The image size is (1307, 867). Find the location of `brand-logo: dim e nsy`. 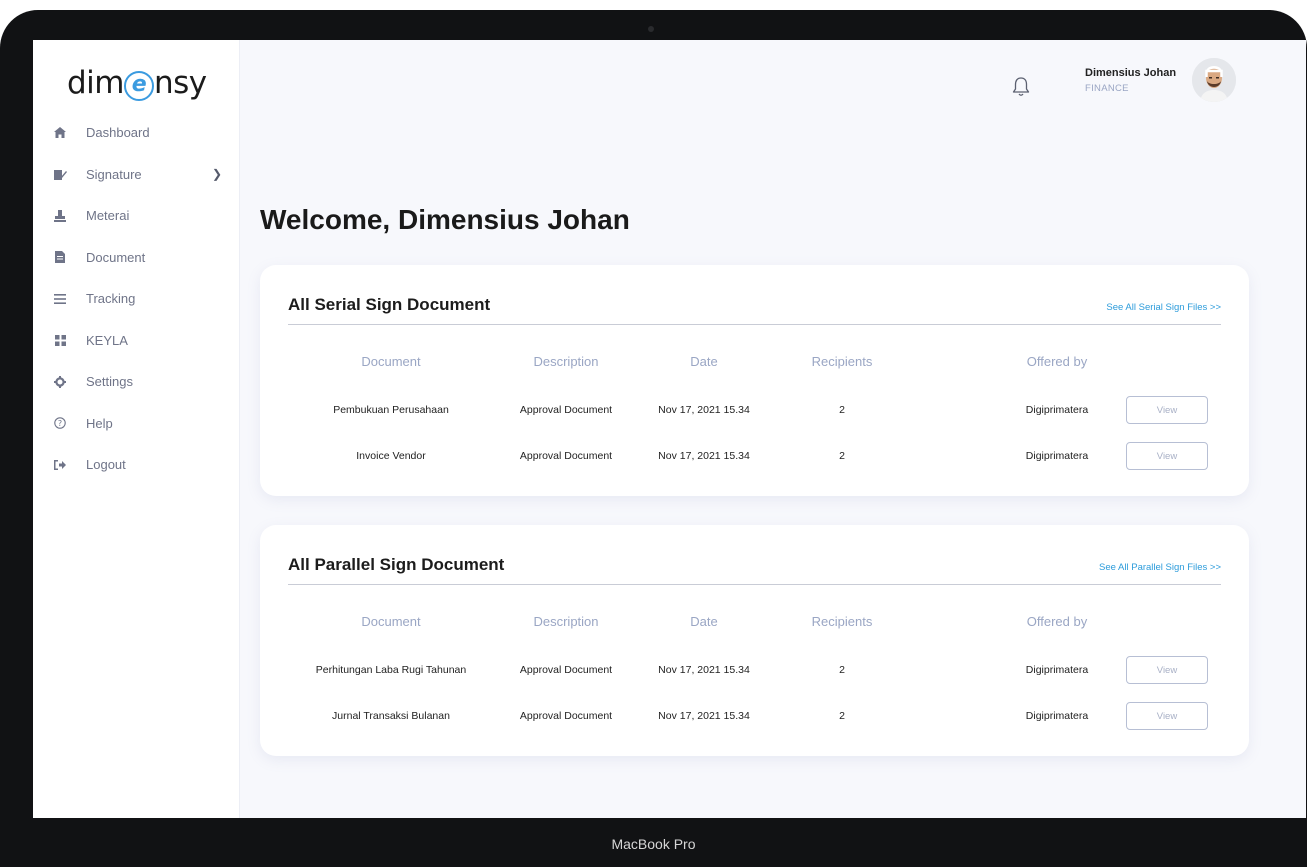

brand-logo: dim e nsy is located at coordinates (137, 83).